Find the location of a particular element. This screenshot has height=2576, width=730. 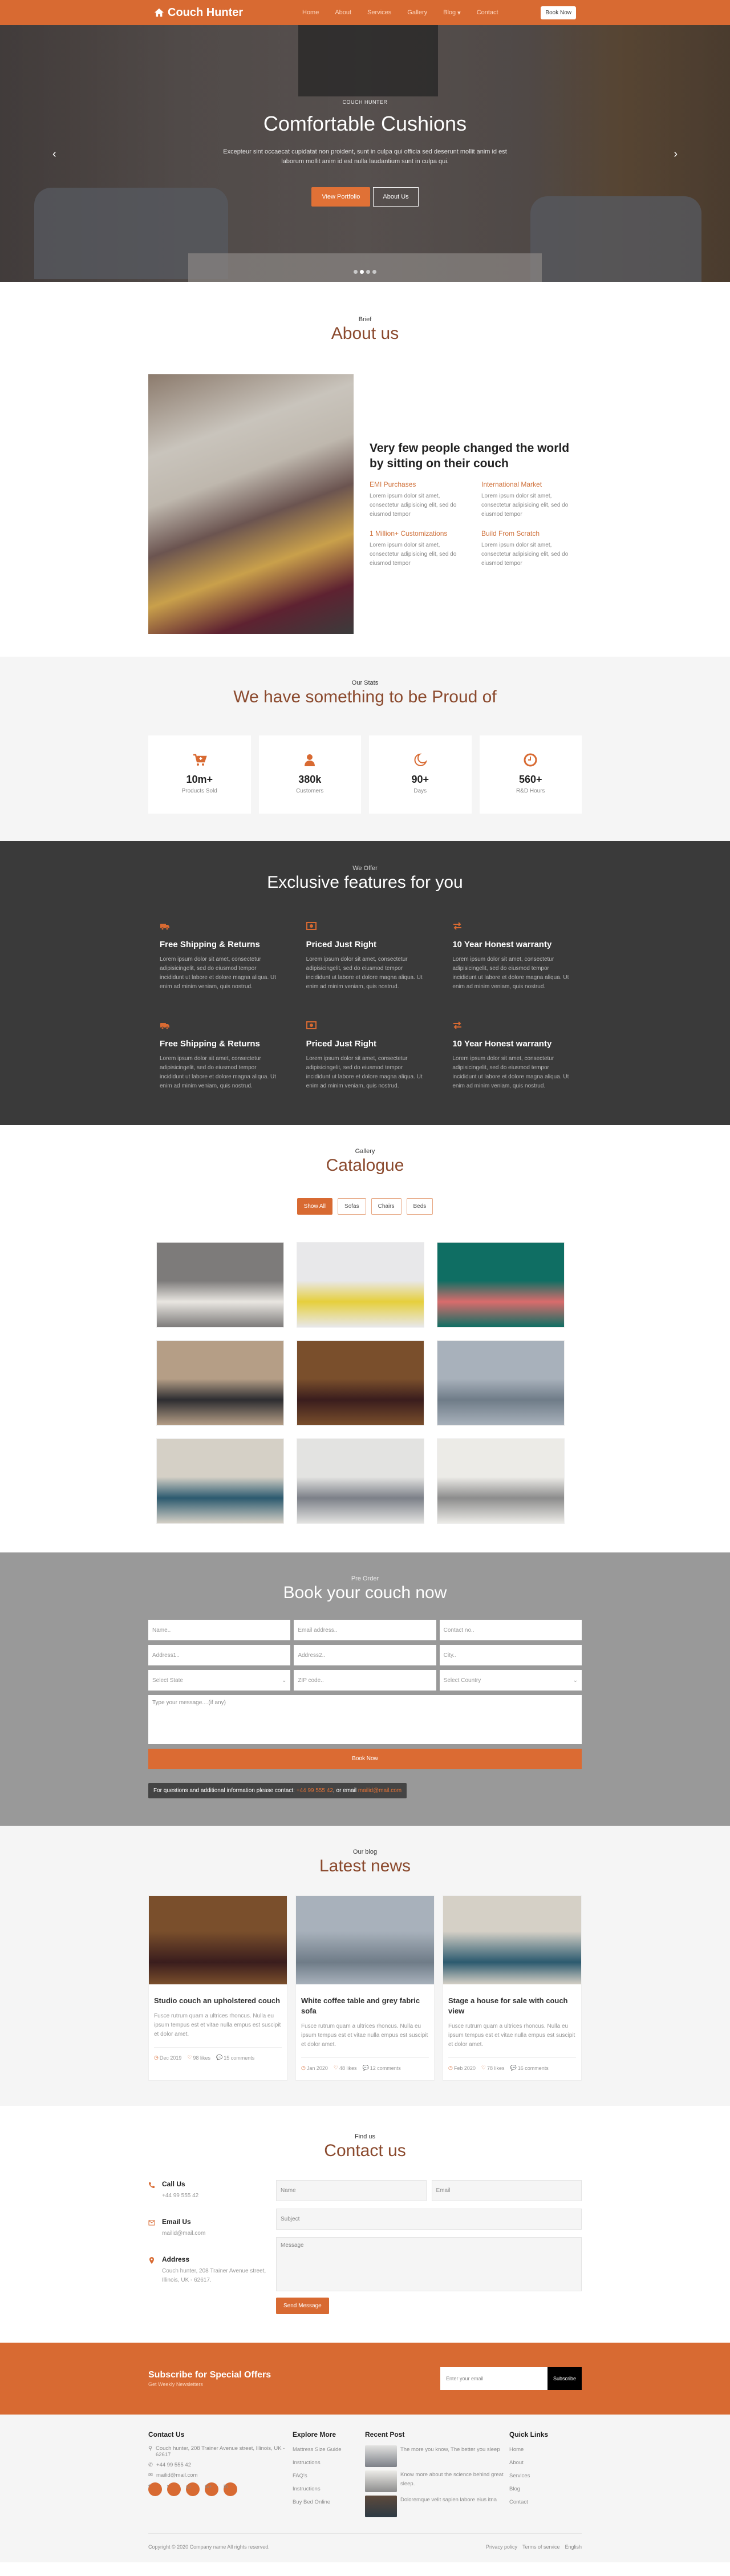

blog-title: Latest news is located at coordinates (365, 1866).